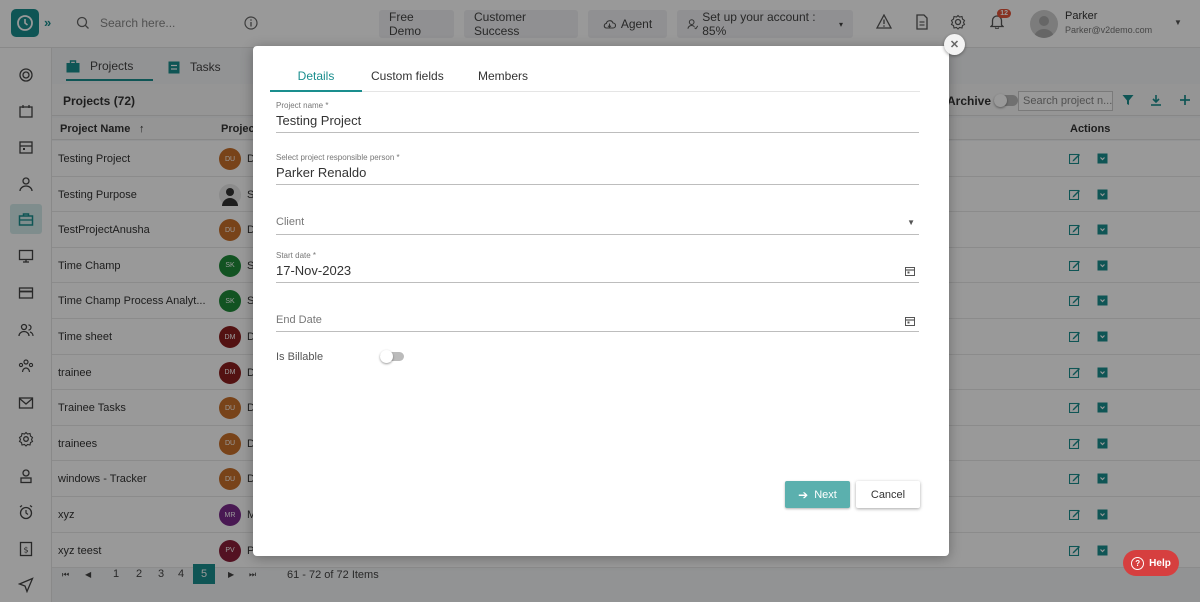 The height and width of the screenshot is (602, 1200). I want to click on modal-tabs: Details Custom fields Members, so click(595, 76).